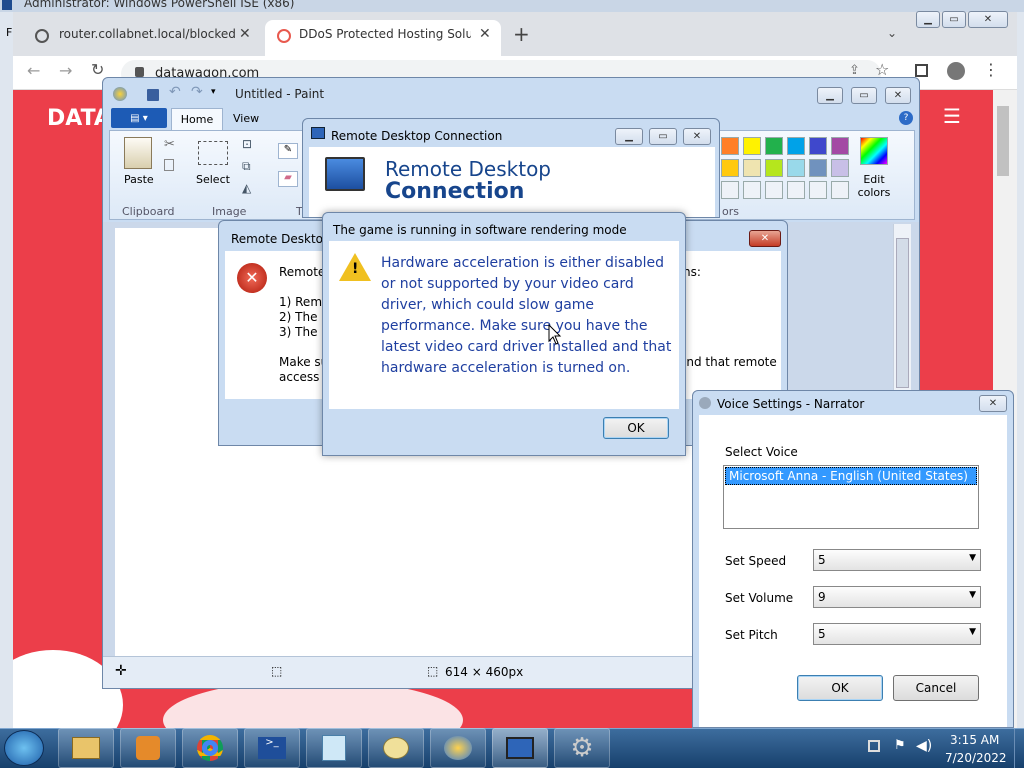  What do you see at coordinates (952, 116) in the screenshot?
I see `hamburger-menu-icon: ☰` at bounding box center [952, 116].